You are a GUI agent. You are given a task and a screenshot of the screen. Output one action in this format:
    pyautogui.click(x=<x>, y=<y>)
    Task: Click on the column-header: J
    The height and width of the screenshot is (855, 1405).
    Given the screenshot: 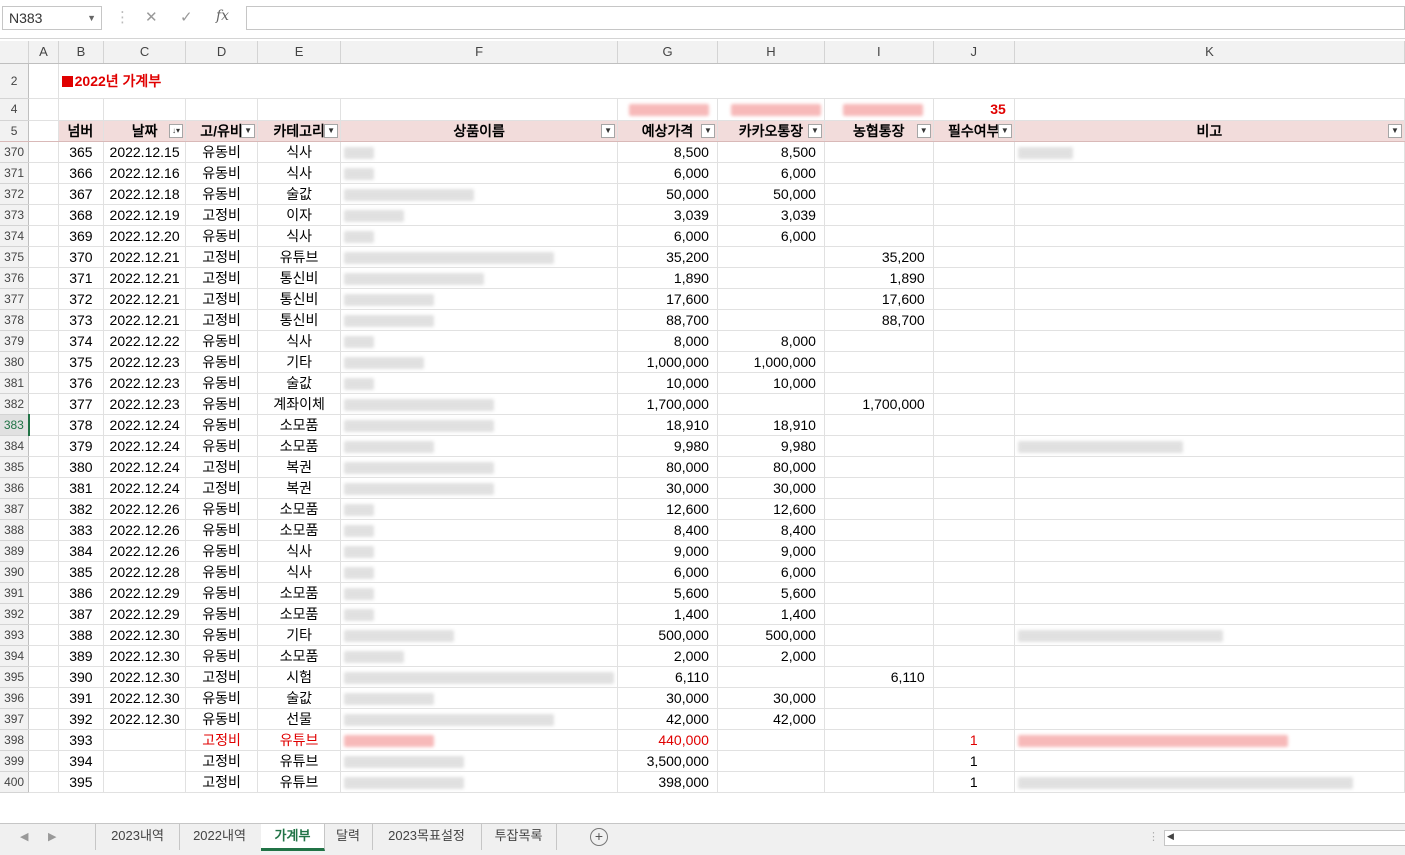 What is the action you would take?
    pyautogui.click(x=974, y=52)
    